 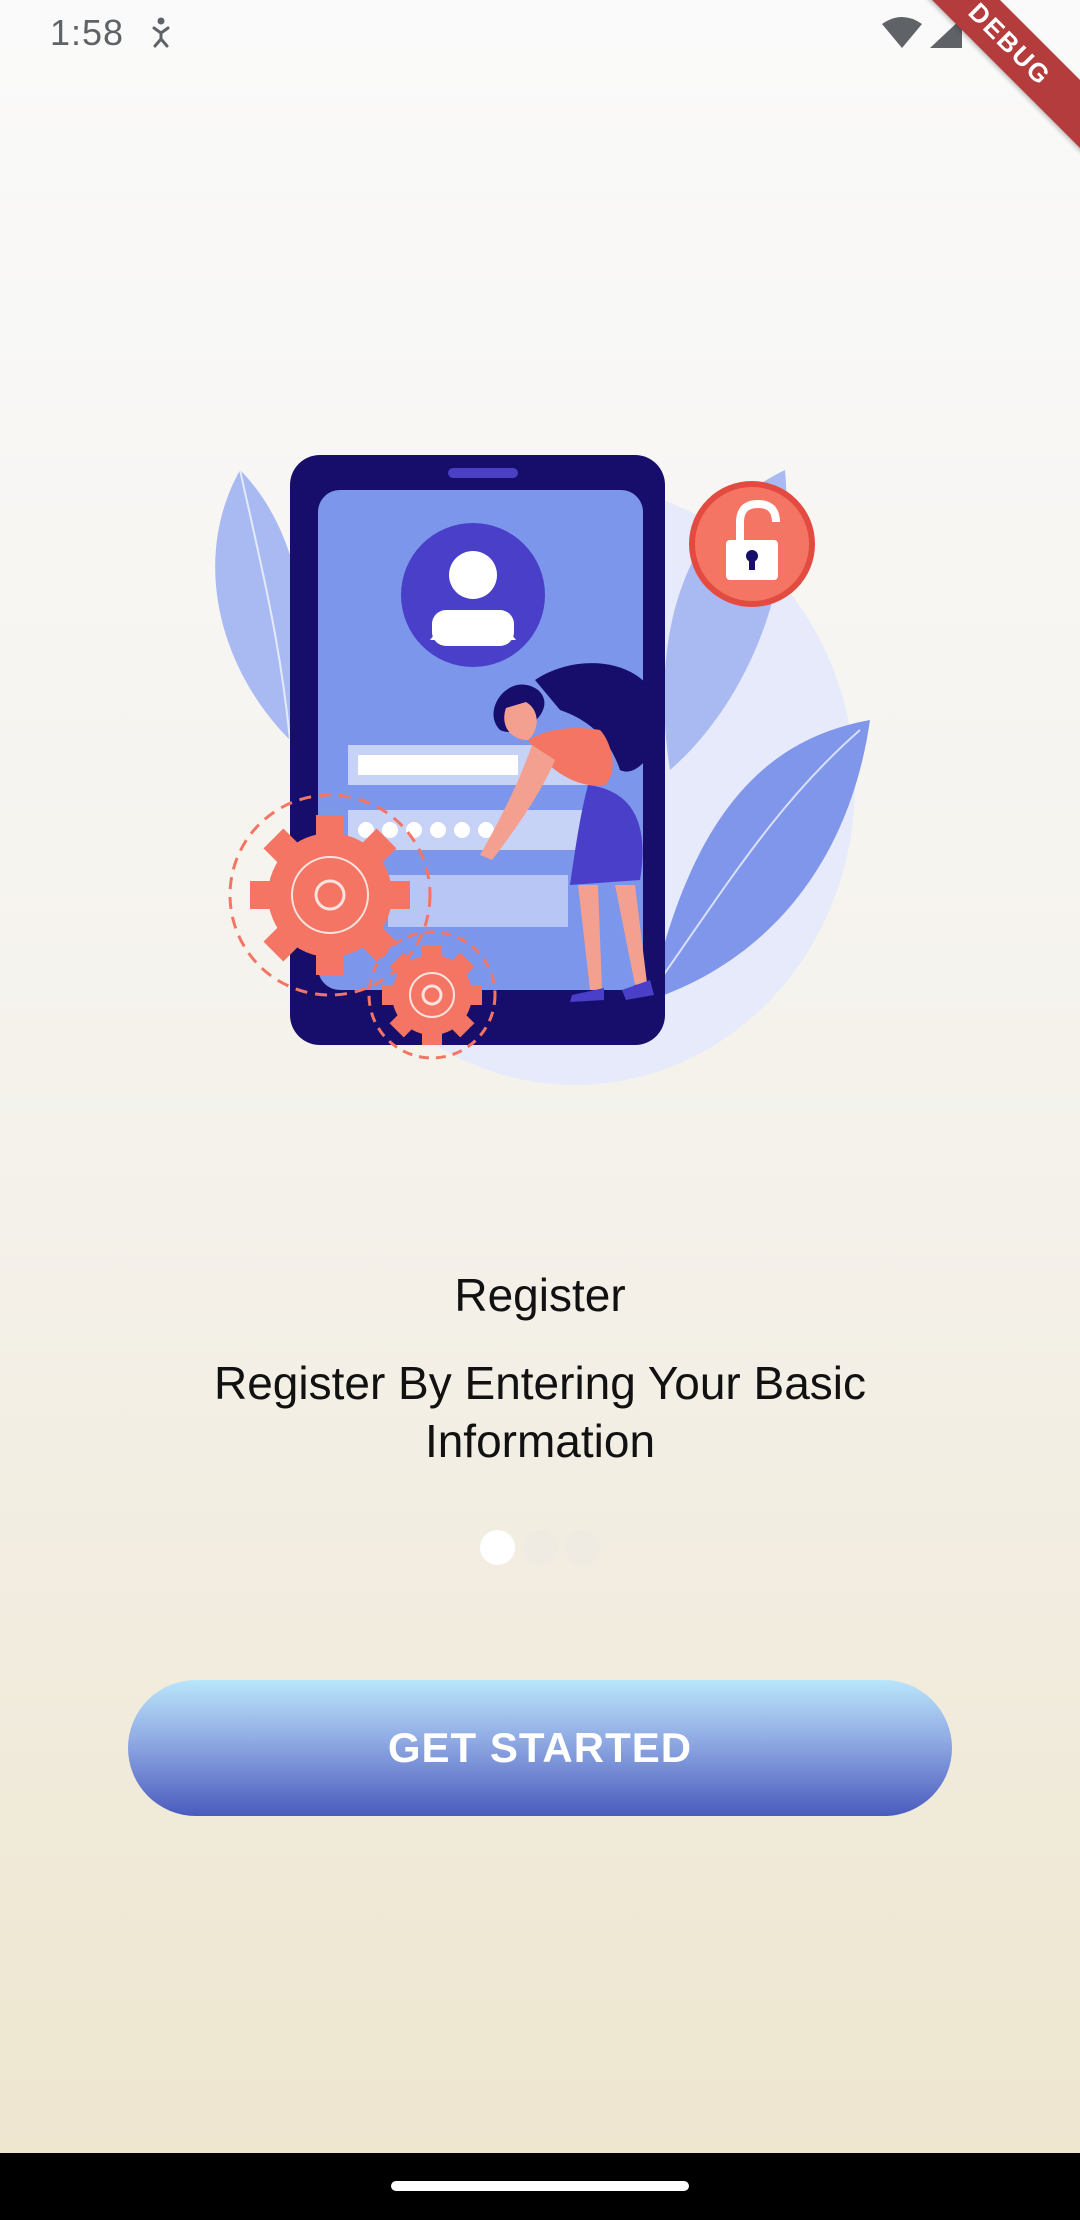 I want to click on get-started-button: GET STARTED, so click(x=540, y=1748).